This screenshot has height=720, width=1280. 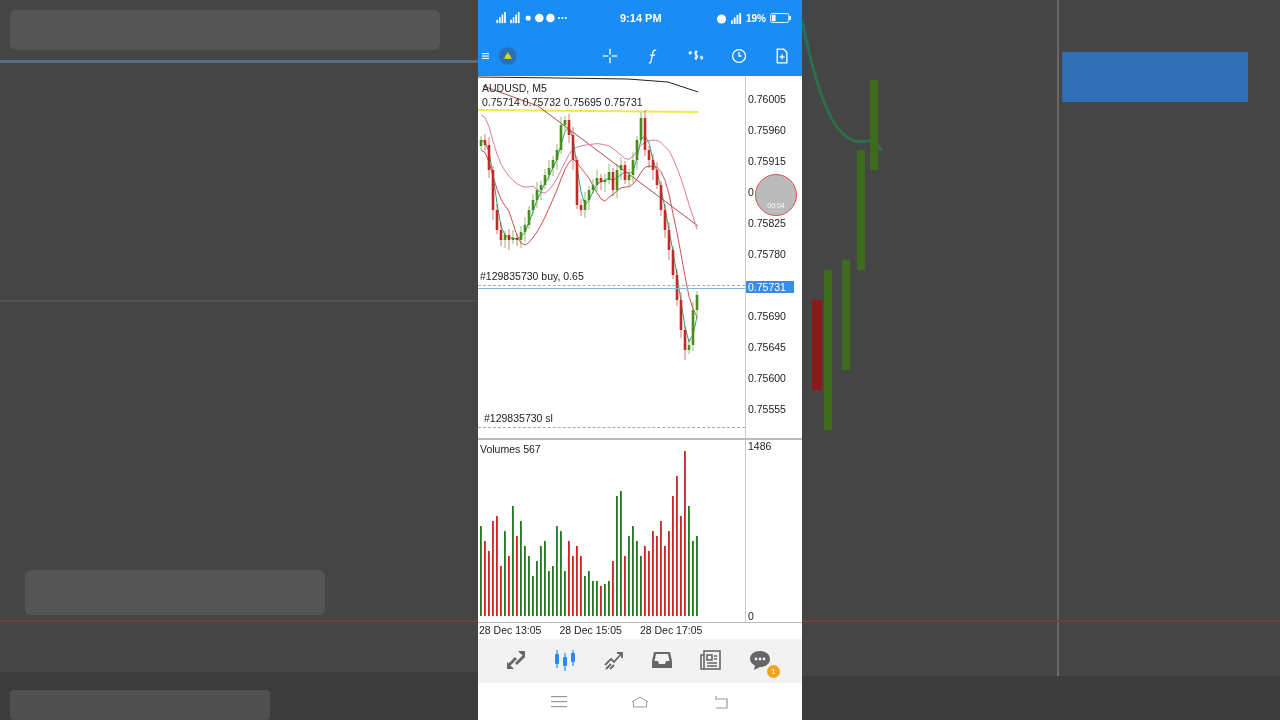 What do you see at coordinates (510, 449) in the screenshot?
I see `volumes-label: Volumes 567` at bounding box center [510, 449].